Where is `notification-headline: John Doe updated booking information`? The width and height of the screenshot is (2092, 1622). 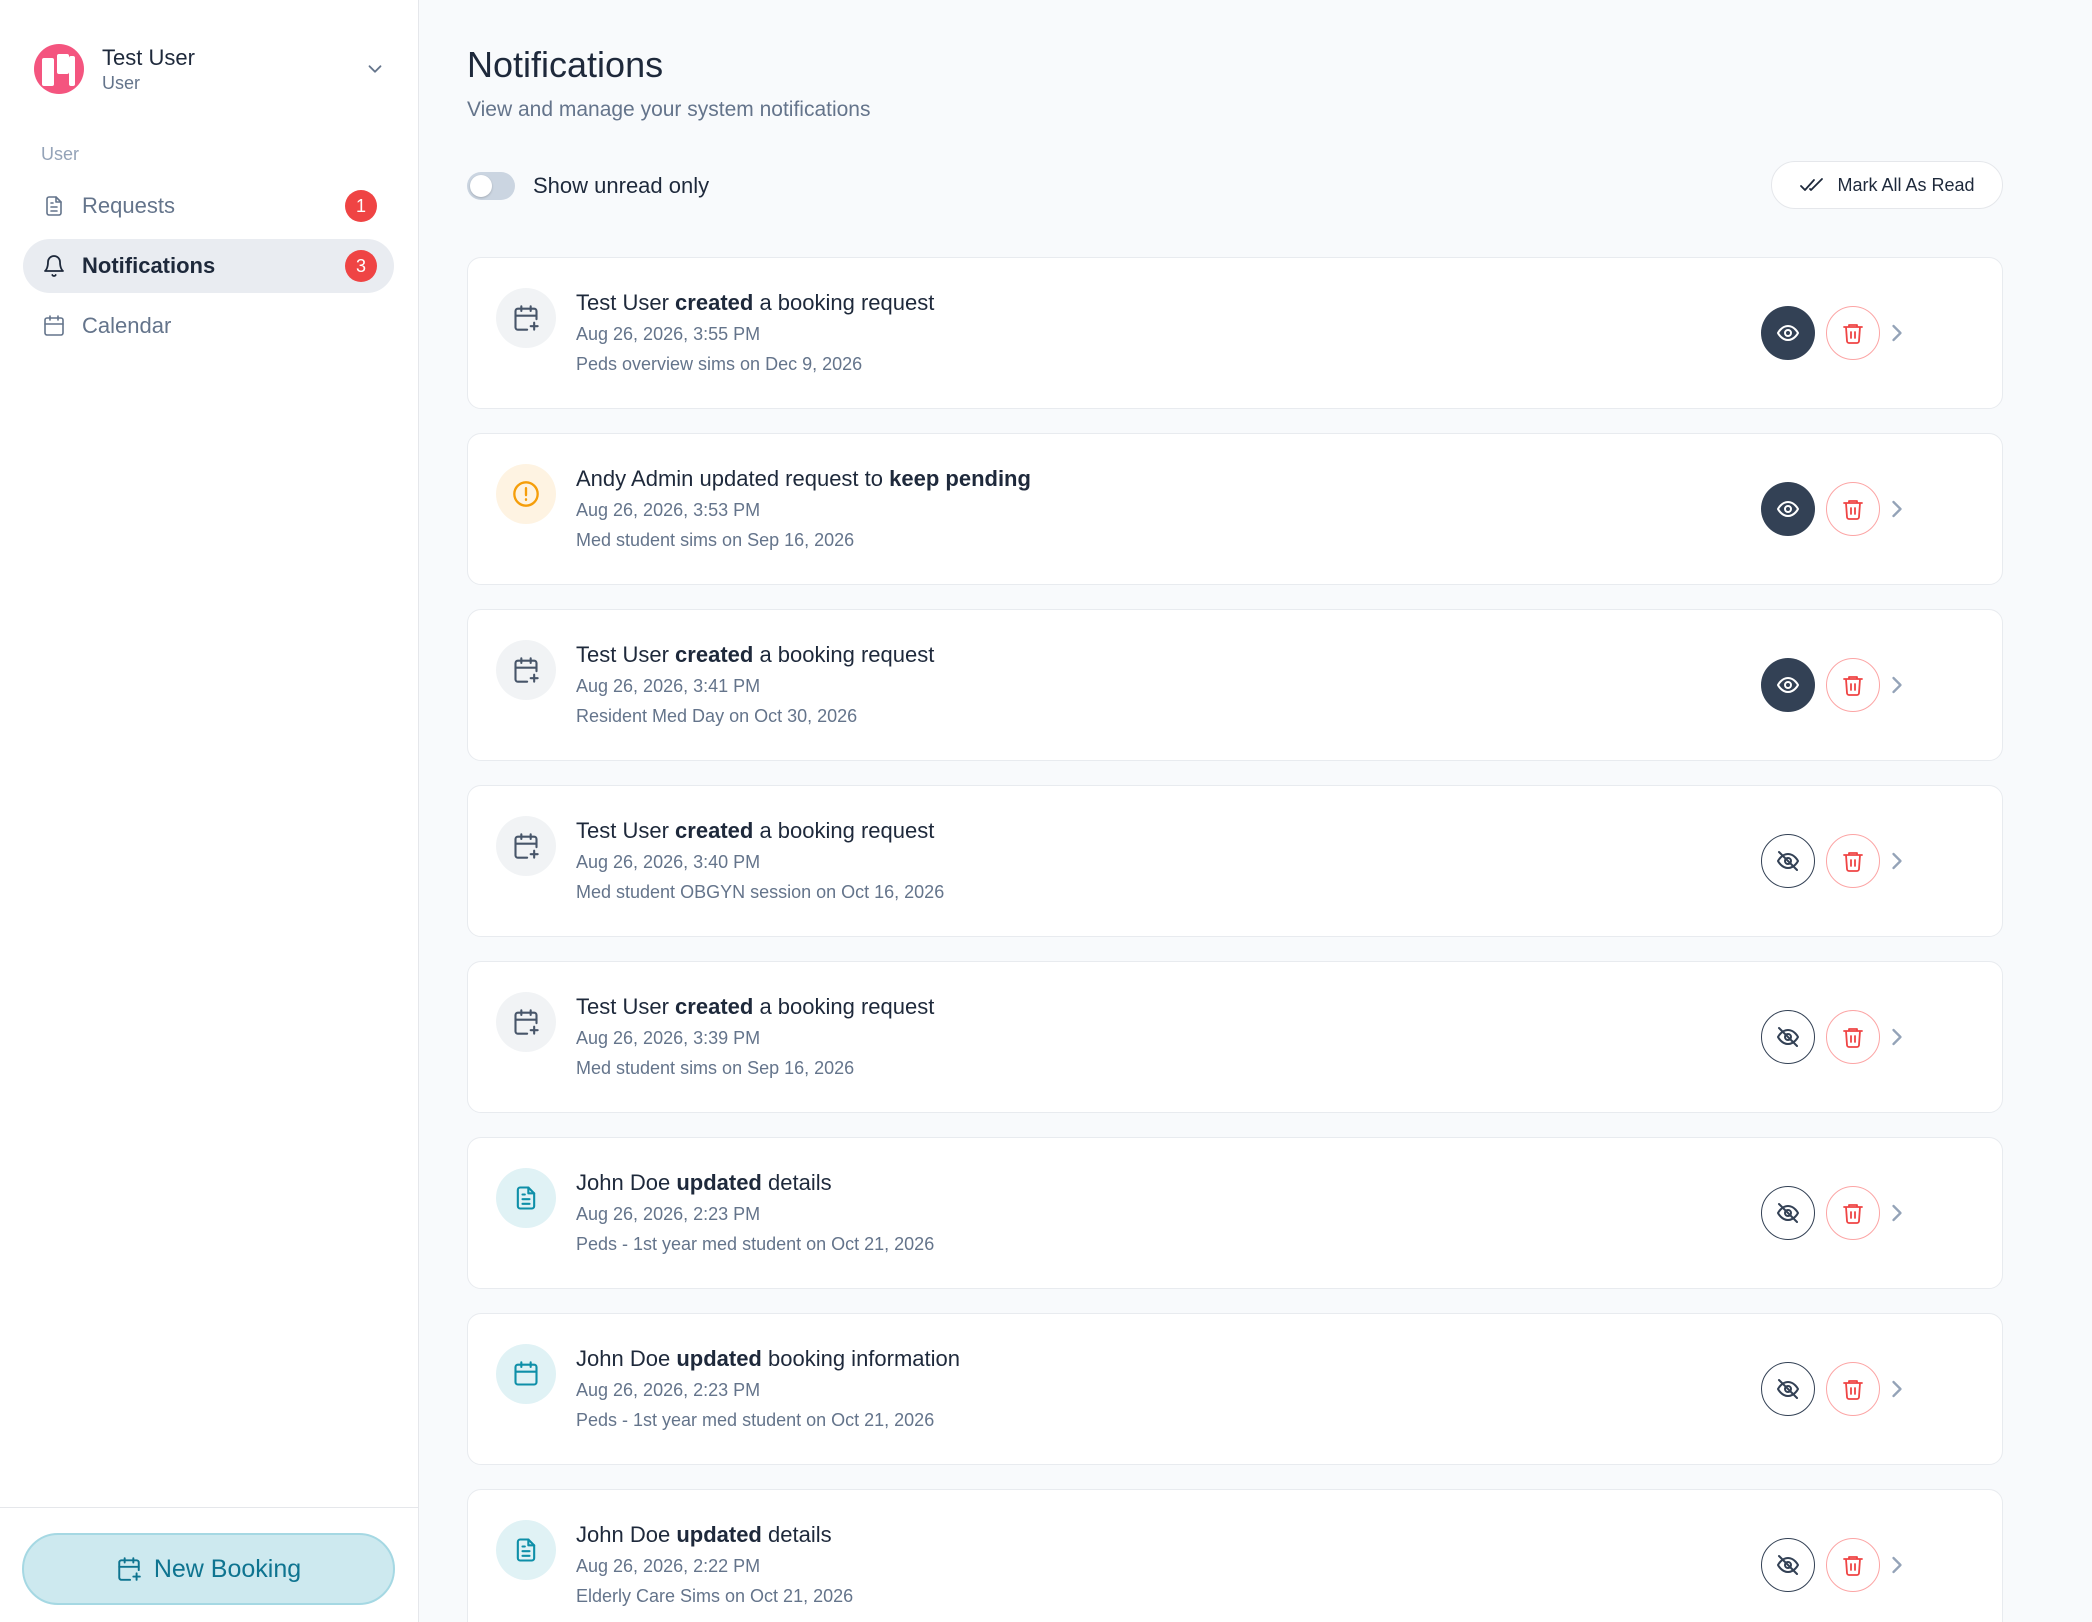
notification-headline: John Doe updated booking information is located at coordinates (768, 1358).